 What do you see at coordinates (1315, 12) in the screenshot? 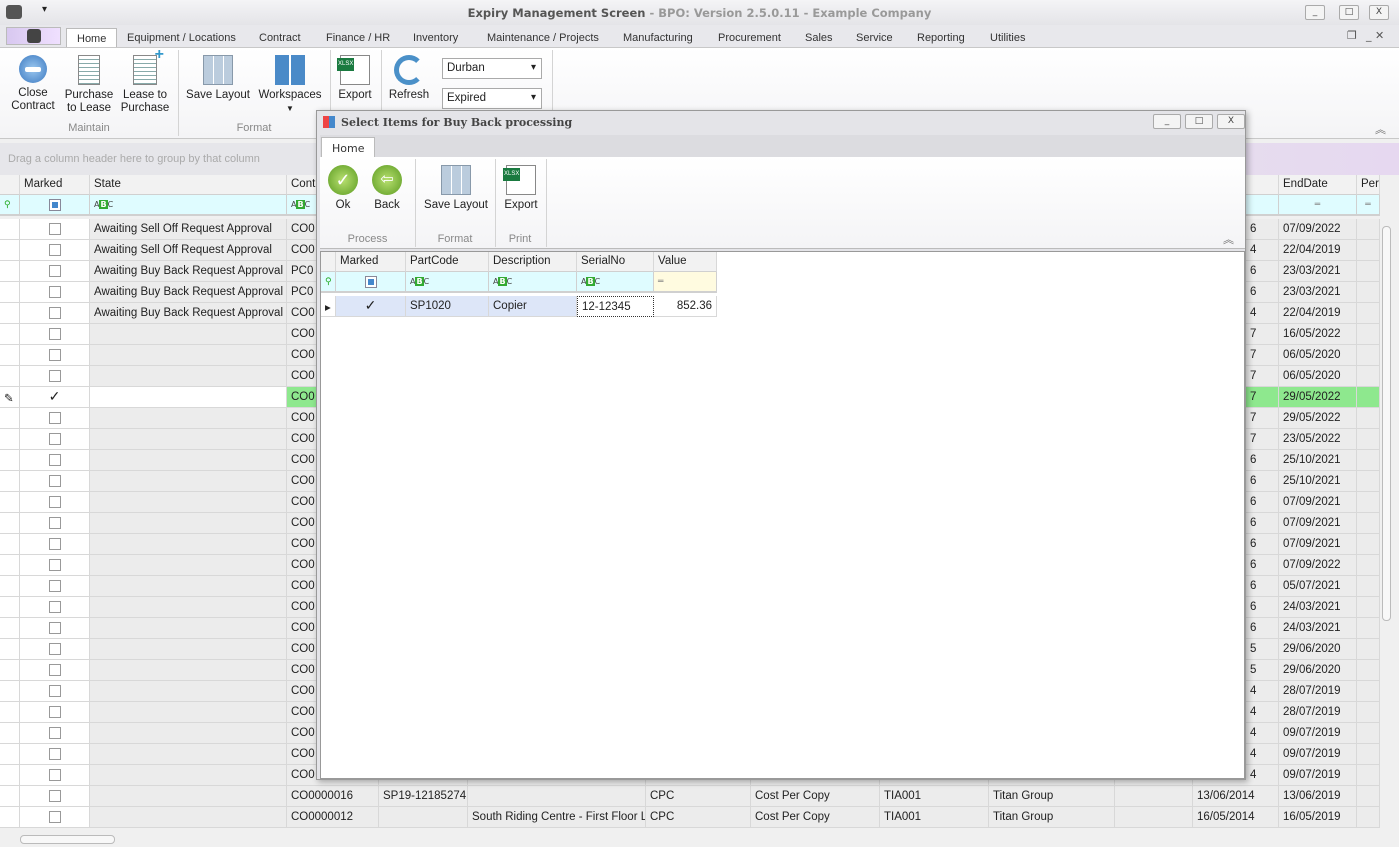
I see `minimize-button: _` at bounding box center [1315, 12].